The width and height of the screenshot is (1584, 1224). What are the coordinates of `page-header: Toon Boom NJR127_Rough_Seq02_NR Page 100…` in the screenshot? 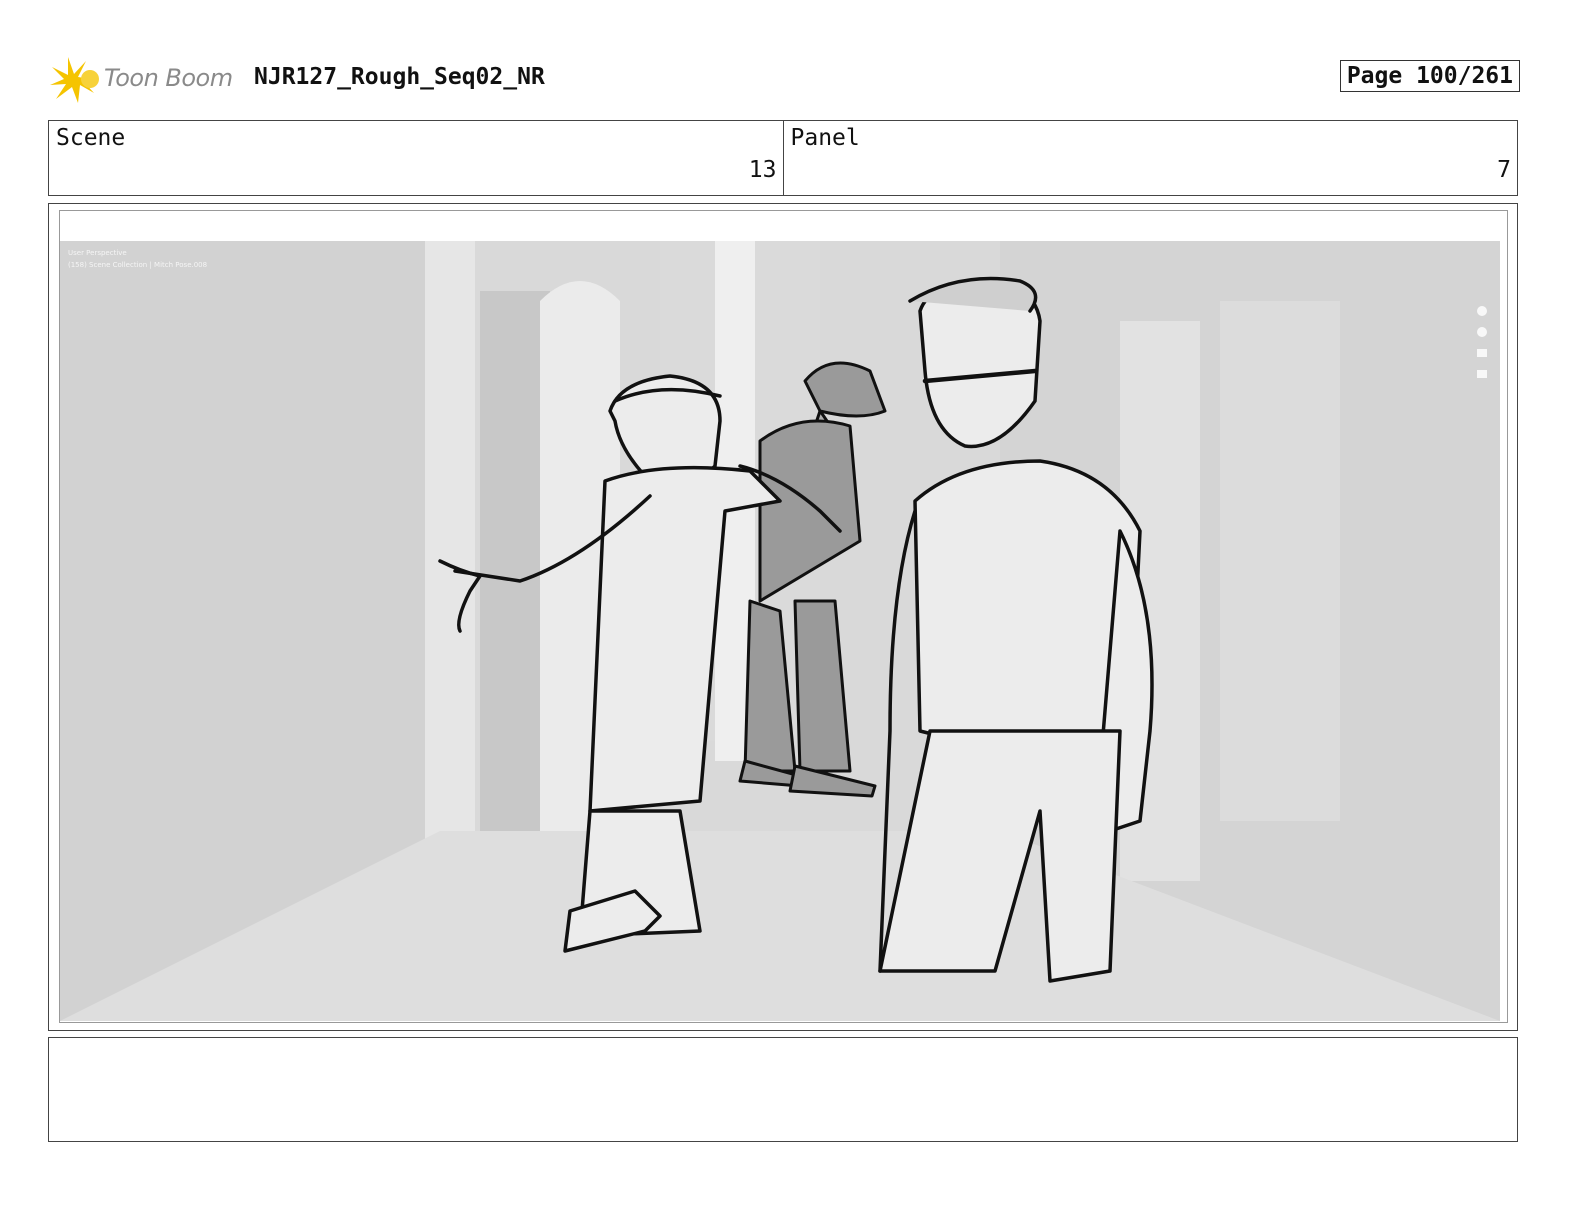 It's located at (793, 80).